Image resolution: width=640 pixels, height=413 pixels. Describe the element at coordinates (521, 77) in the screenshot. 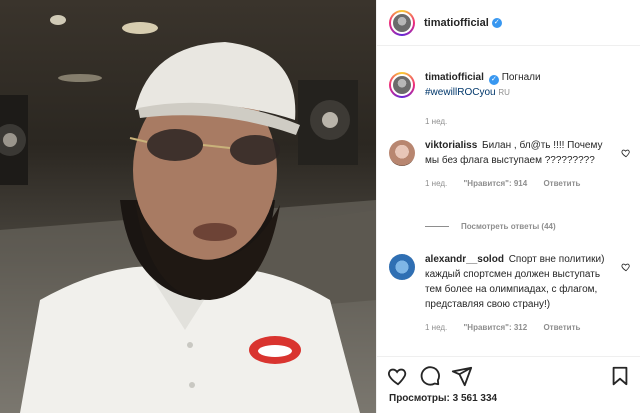

I see `caption-text: Погнали` at that location.